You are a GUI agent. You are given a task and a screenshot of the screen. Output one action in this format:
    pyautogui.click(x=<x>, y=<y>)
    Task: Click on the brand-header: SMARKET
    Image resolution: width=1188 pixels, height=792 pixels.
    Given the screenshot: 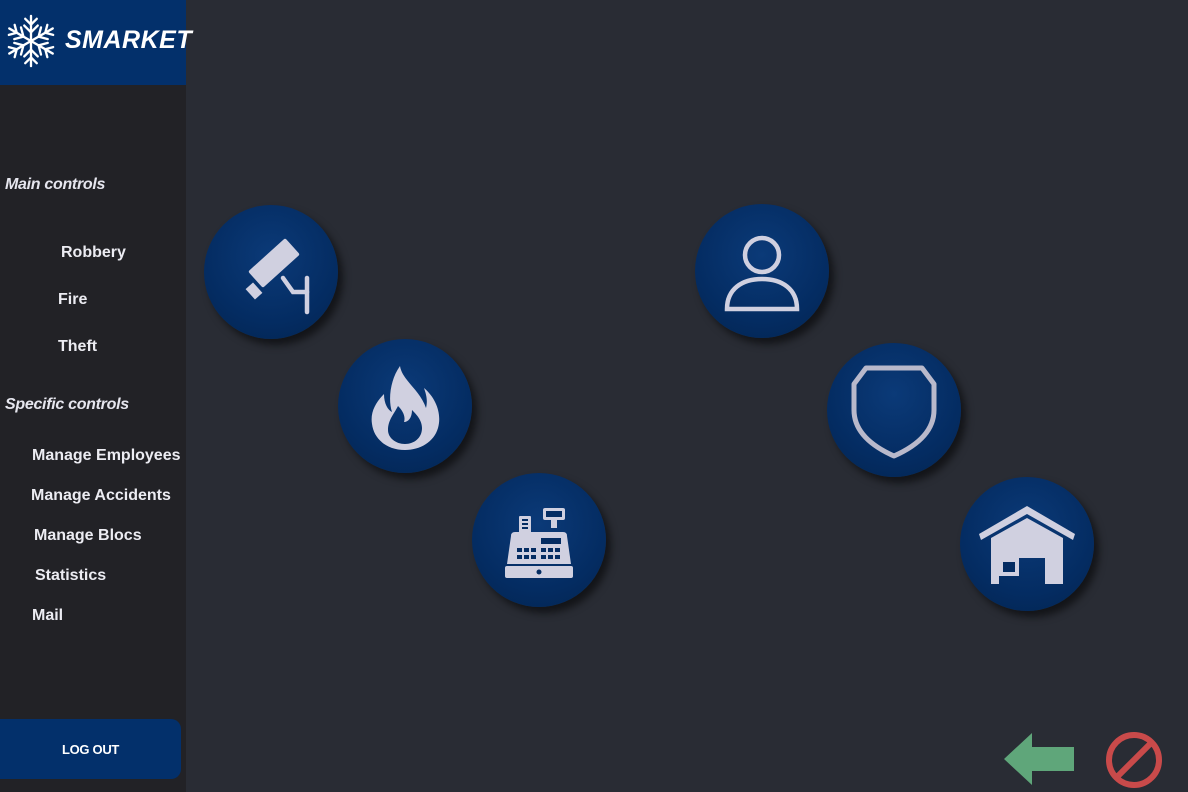 What is the action you would take?
    pyautogui.click(x=96, y=42)
    